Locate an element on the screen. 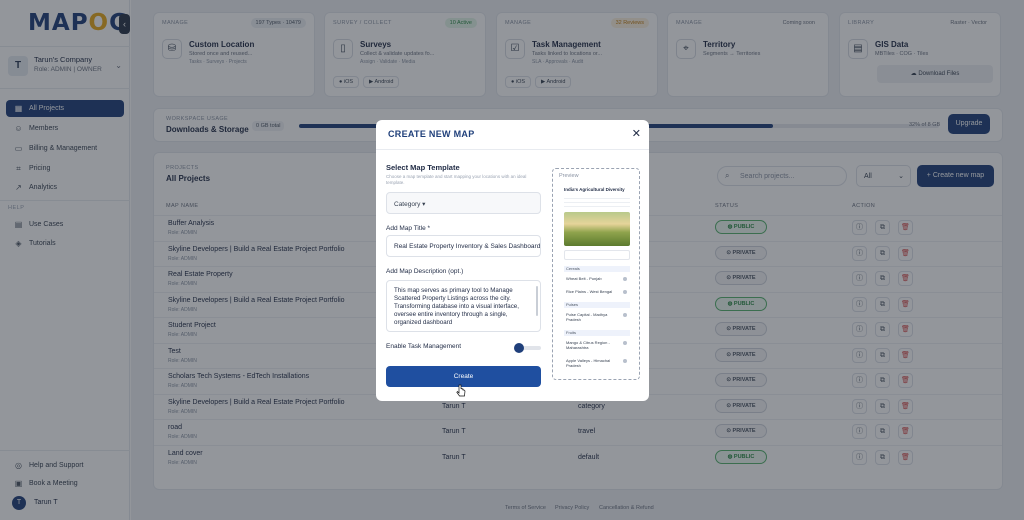  preview-group: Cereals is located at coordinates (597, 269).